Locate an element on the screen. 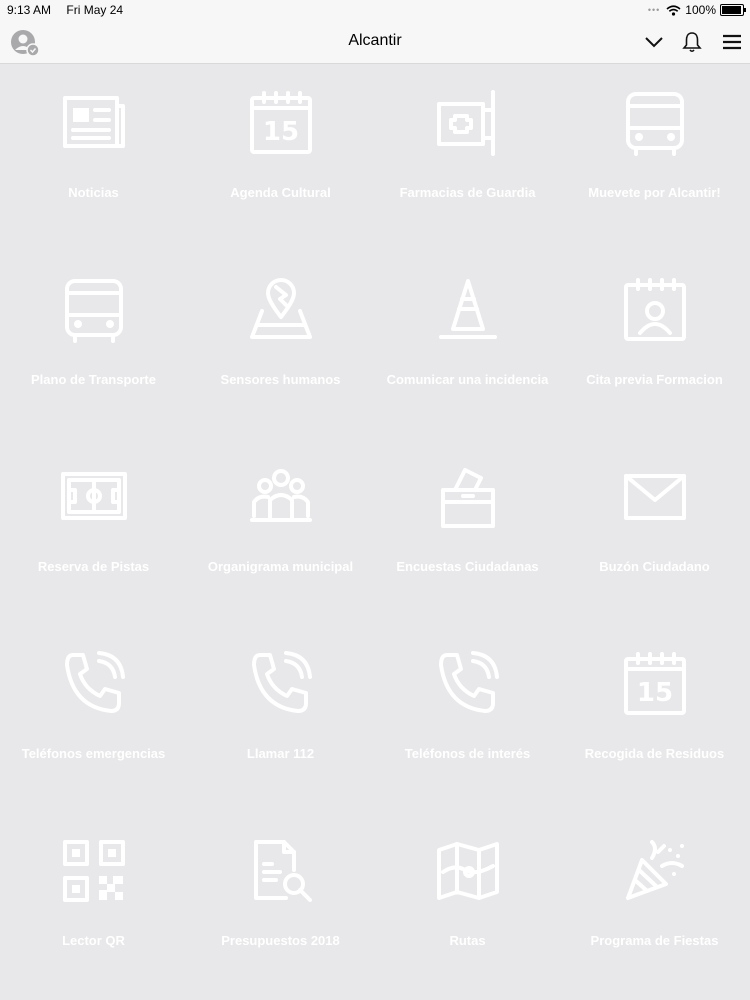 This screenshot has height=1000, width=750. tile-label: Reserva de Pistas is located at coordinates (93, 566).